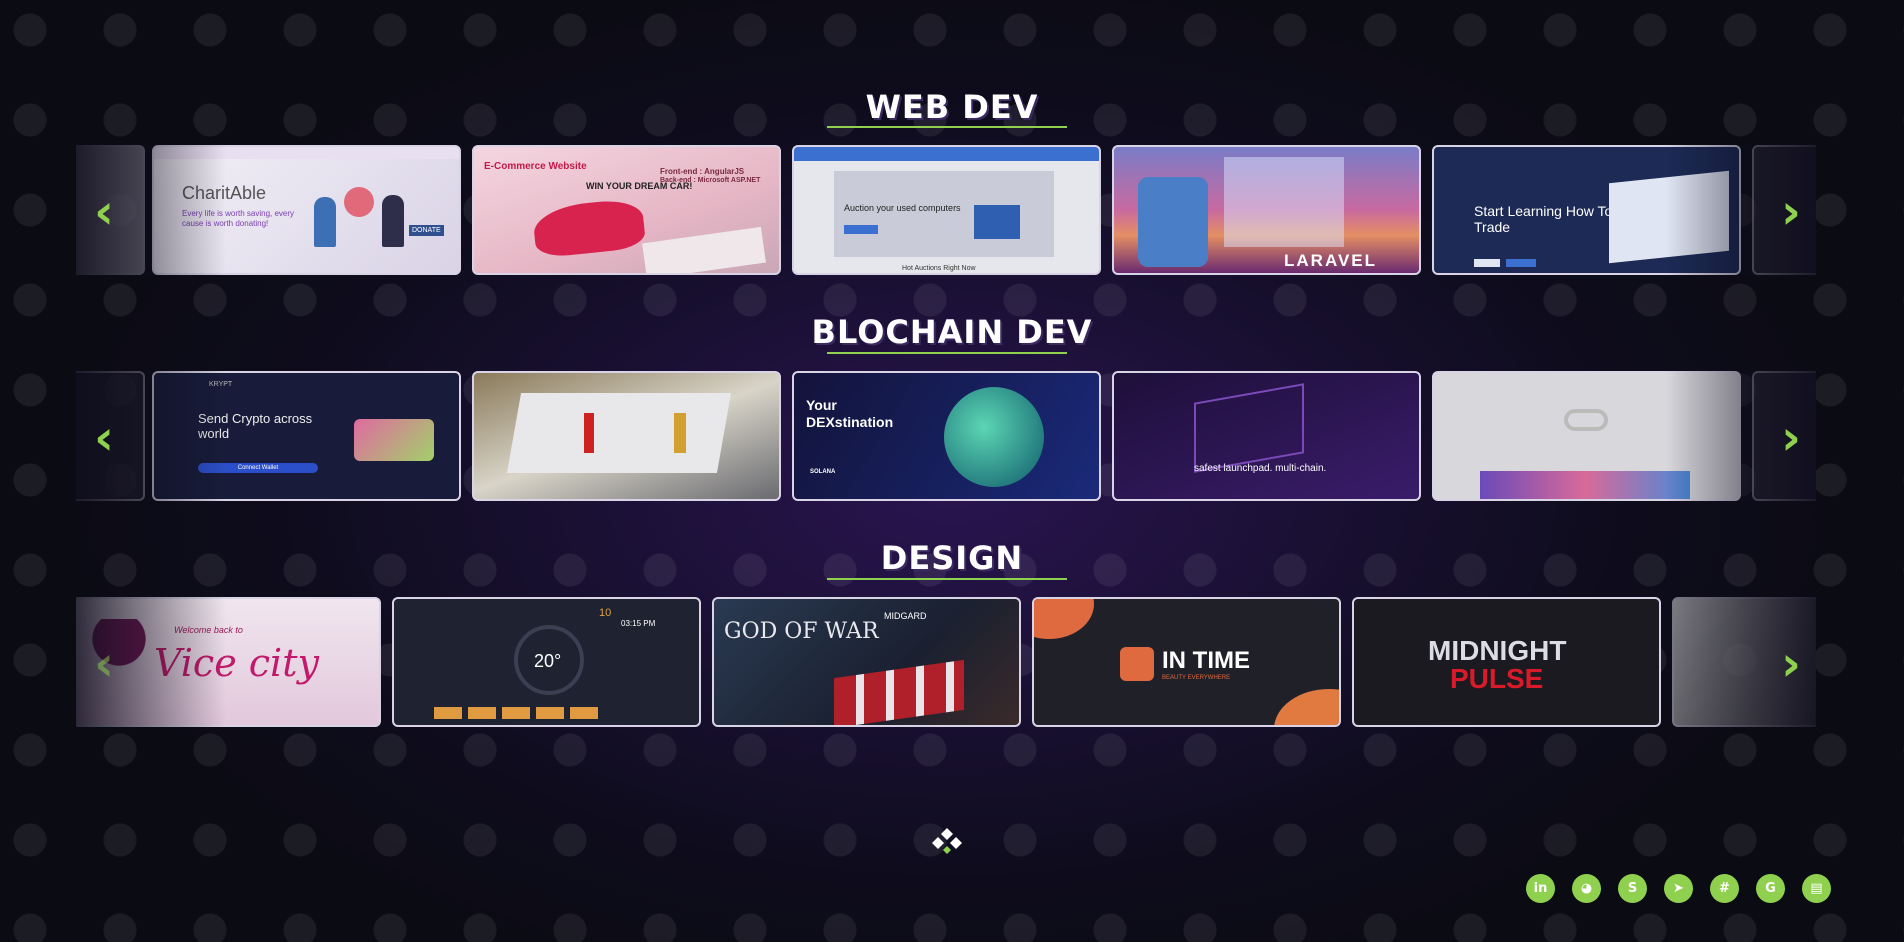  I want to click on project-card-trading: Start Learning How To Trade, so click(1586, 210).